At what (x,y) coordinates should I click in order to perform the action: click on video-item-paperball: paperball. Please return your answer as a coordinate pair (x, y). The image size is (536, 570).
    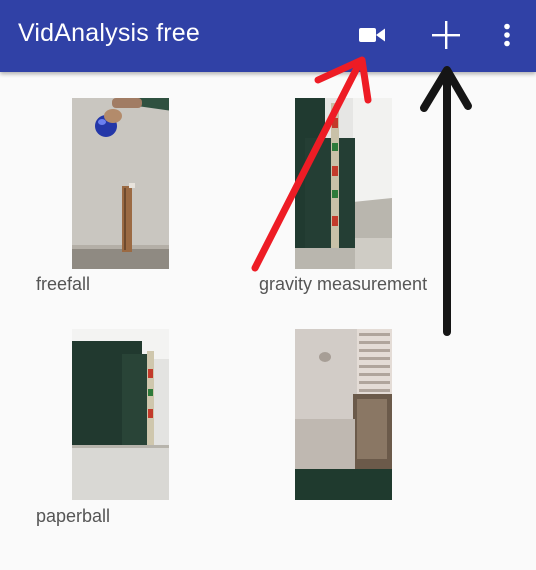
    Looking at the image, I should click on (130, 431).